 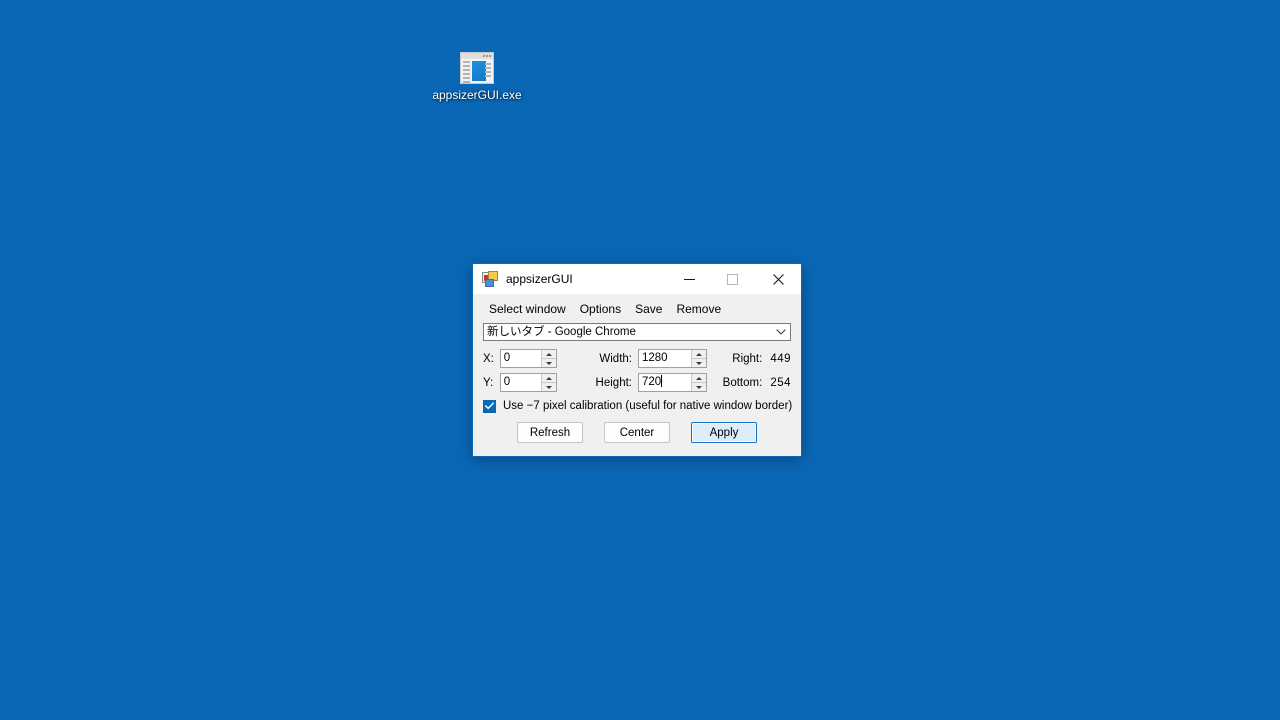 What do you see at coordinates (698, 309) in the screenshot?
I see `menu-item-remove: Remove` at bounding box center [698, 309].